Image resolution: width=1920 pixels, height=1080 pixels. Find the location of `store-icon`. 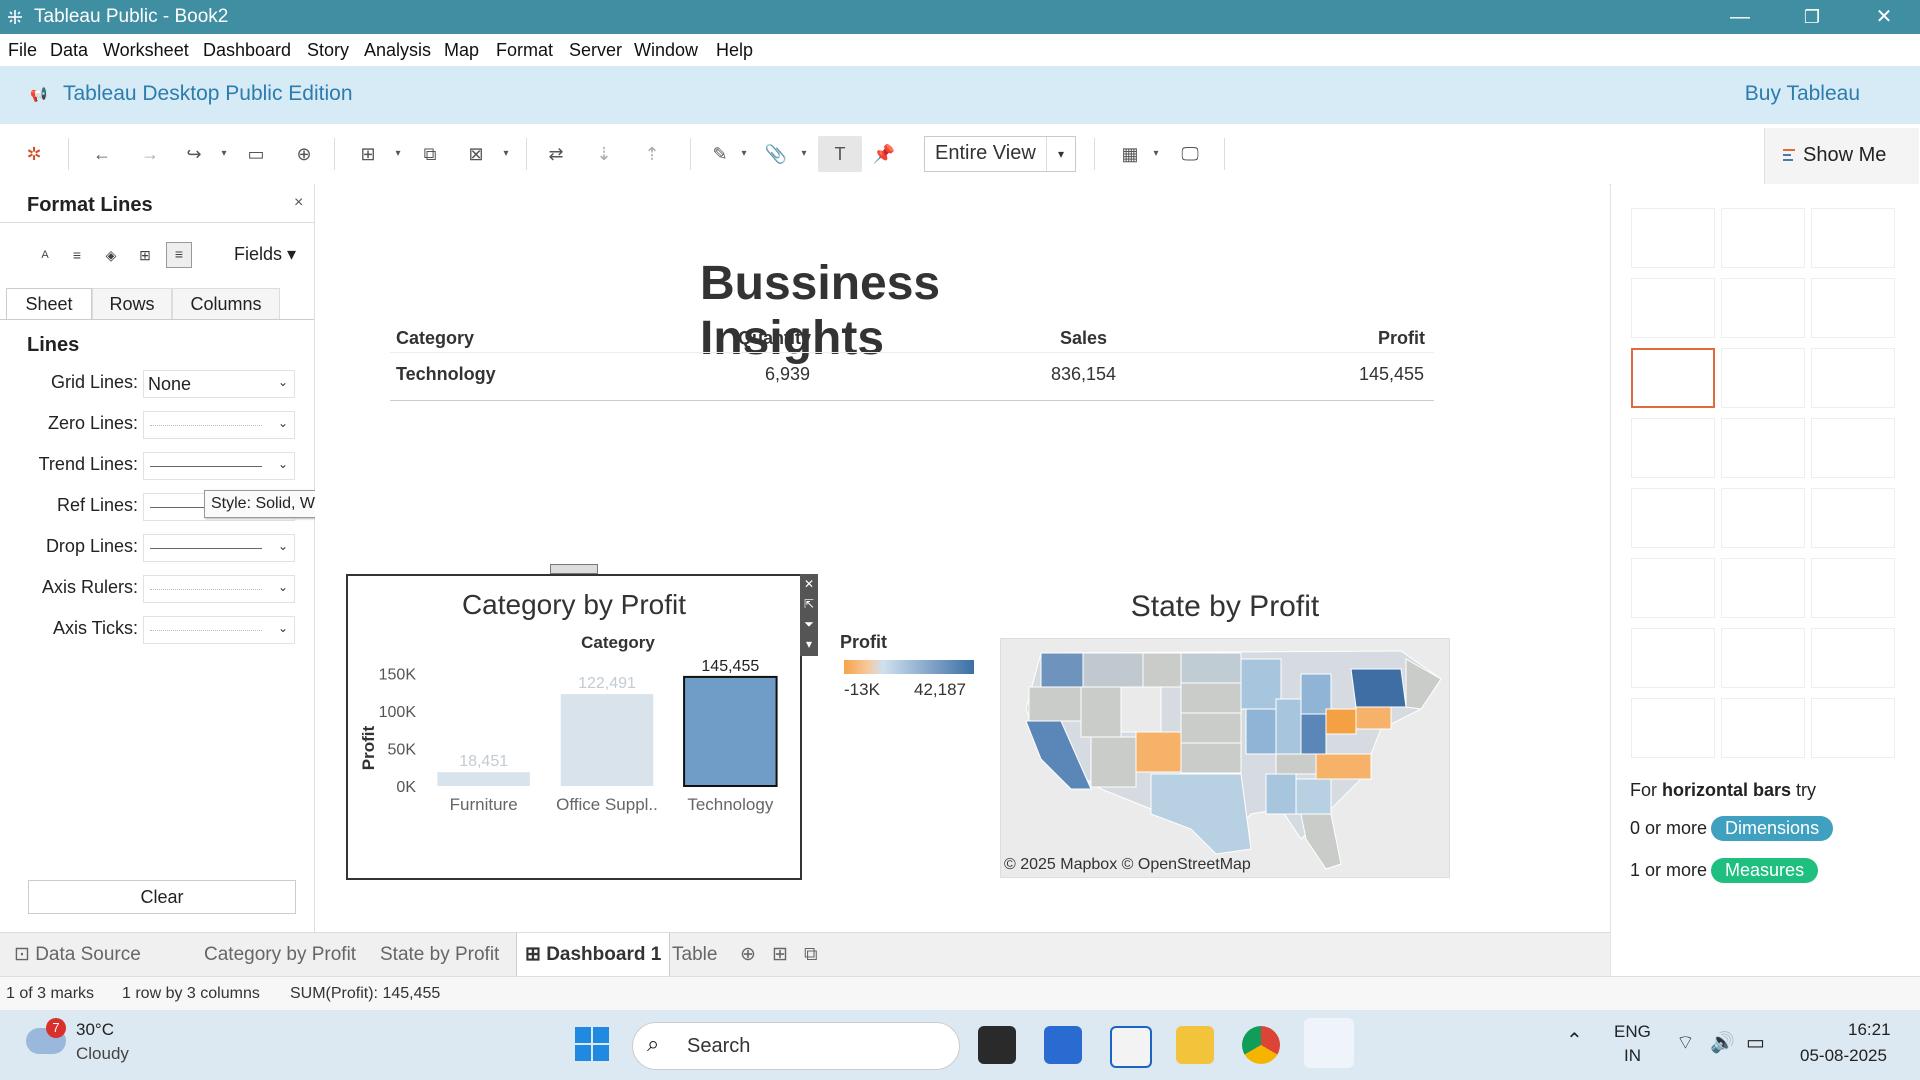

store-icon is located at coordinates (1063, 1045).